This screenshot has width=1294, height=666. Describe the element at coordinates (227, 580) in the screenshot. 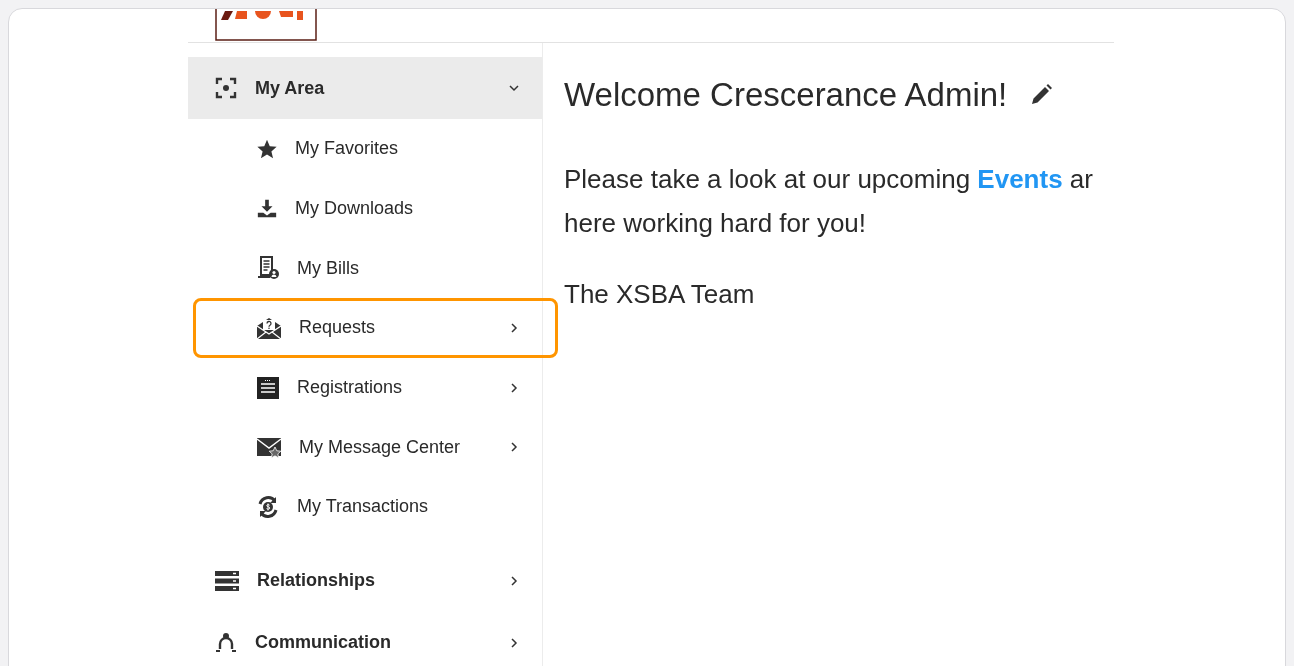

I see `server-icon` at that location.